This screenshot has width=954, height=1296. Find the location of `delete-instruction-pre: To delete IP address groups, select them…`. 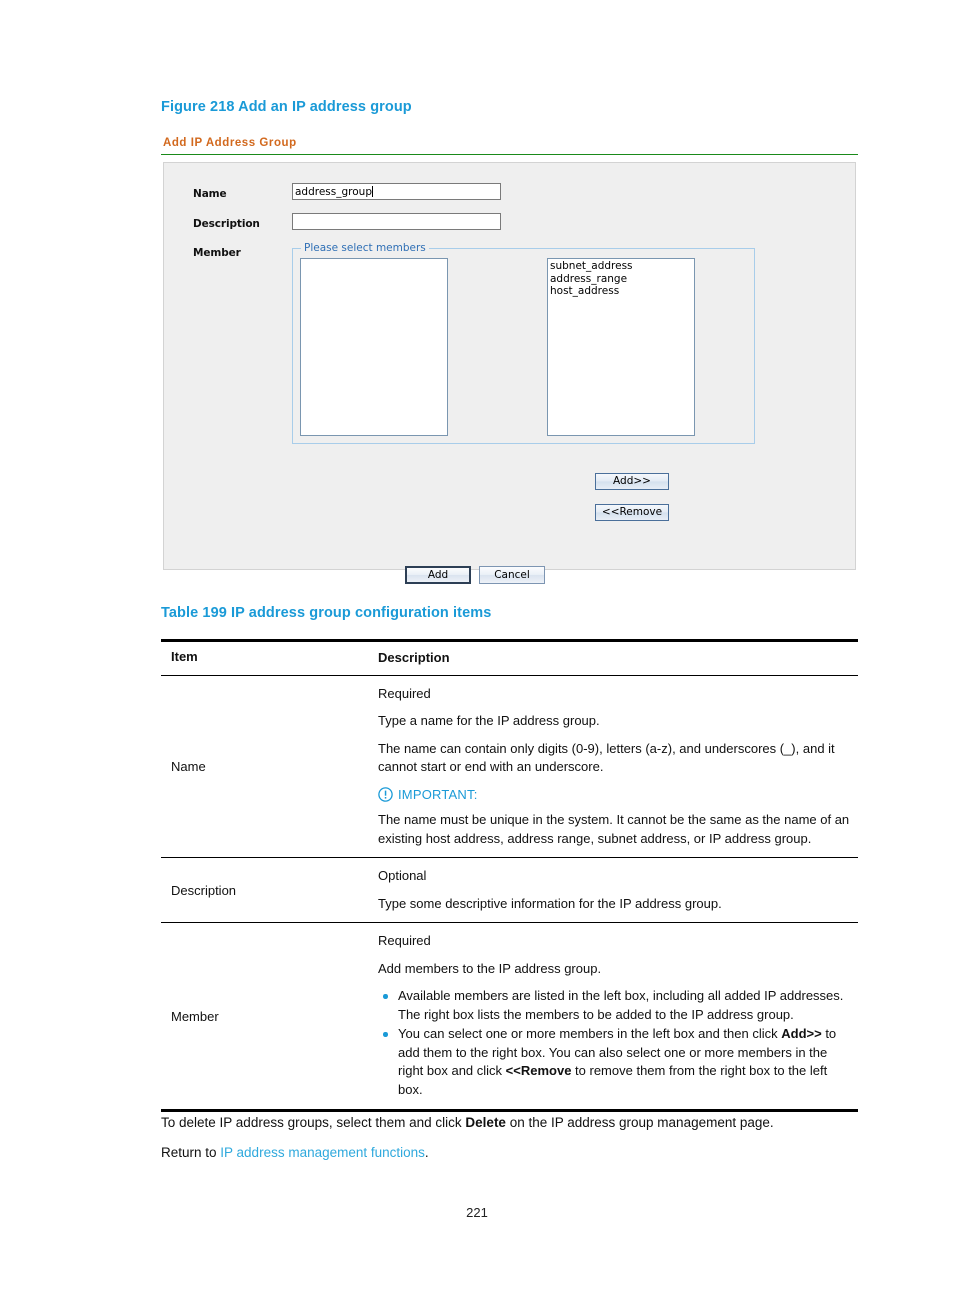

delete-instruction-pre: To delete IP address groups, select them… is located at coordinates (313, 1122).